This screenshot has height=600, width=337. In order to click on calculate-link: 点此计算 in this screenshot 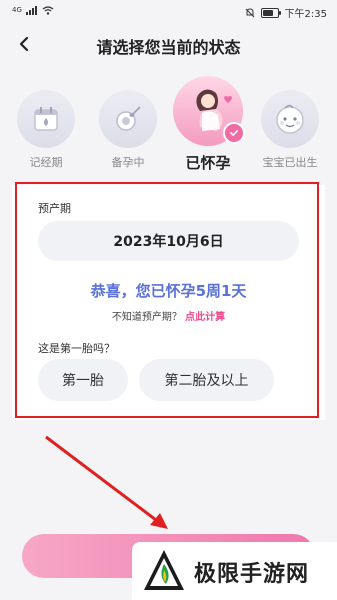, I will do `click(205, 317)`.